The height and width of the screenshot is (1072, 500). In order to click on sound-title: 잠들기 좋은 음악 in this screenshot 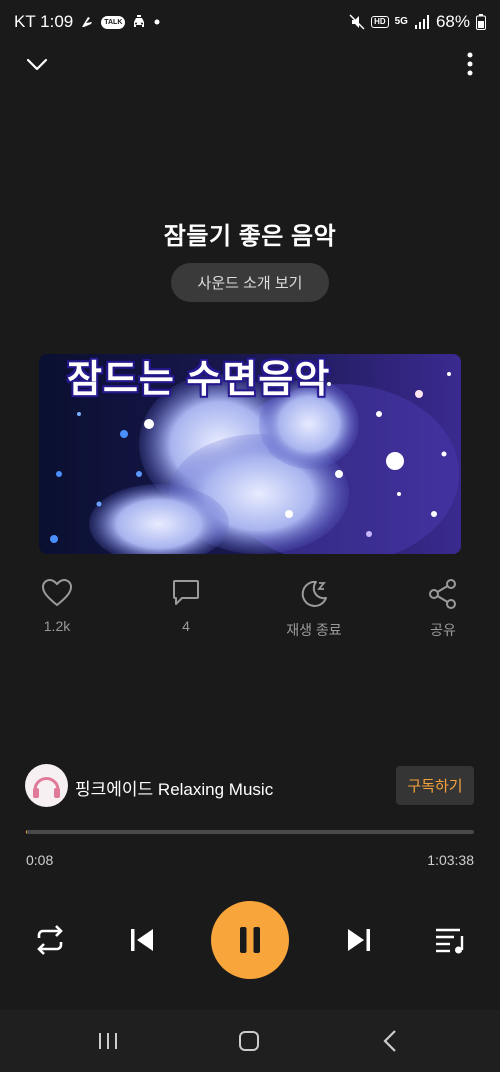, I will do `click(250, 236)`.